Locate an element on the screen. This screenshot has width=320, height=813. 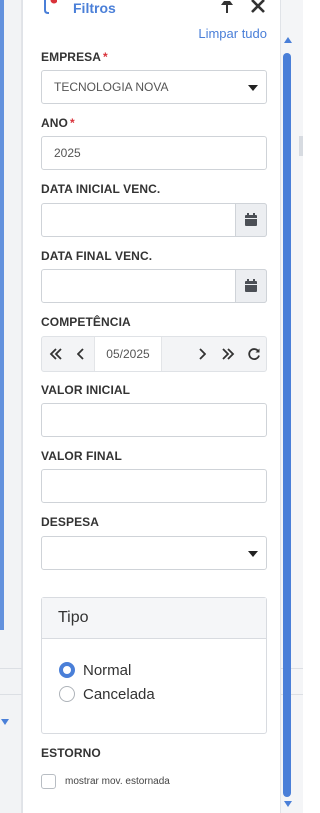
data-final-label: DATA FINAL VENC. is located at coordinates (97, 256).